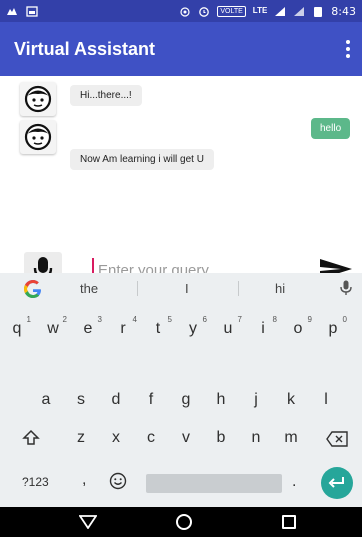 The height and width of the screenshot is (537, 362). I want to click on navigation-bar, so click(181, 522).